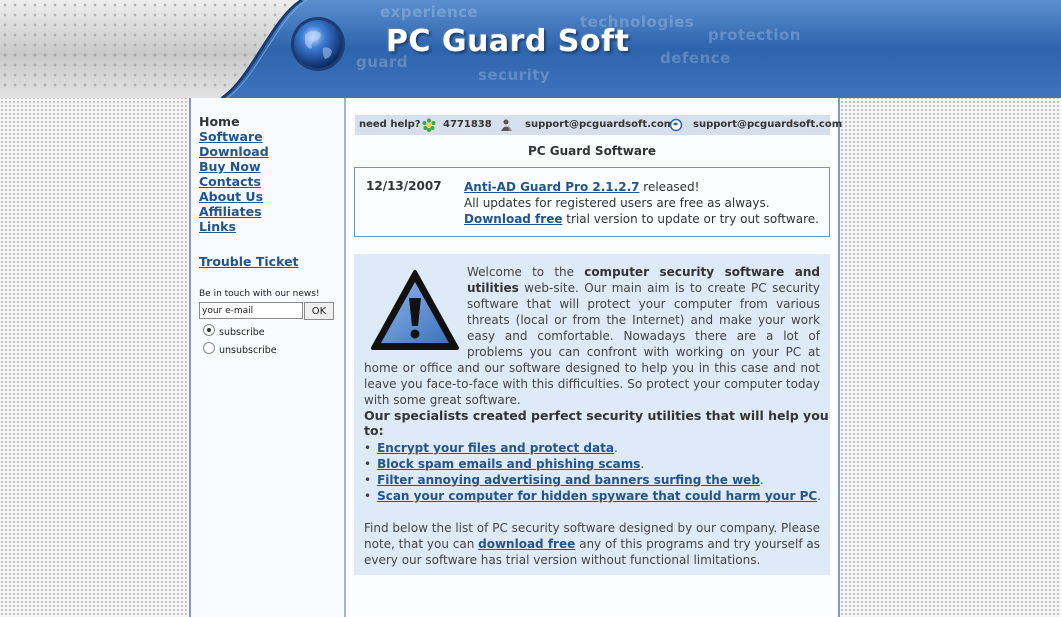  Describe the element at coordinates (508, 41) in the screenshot. I see `site-logo-title: PC Guard Soft` at that location.